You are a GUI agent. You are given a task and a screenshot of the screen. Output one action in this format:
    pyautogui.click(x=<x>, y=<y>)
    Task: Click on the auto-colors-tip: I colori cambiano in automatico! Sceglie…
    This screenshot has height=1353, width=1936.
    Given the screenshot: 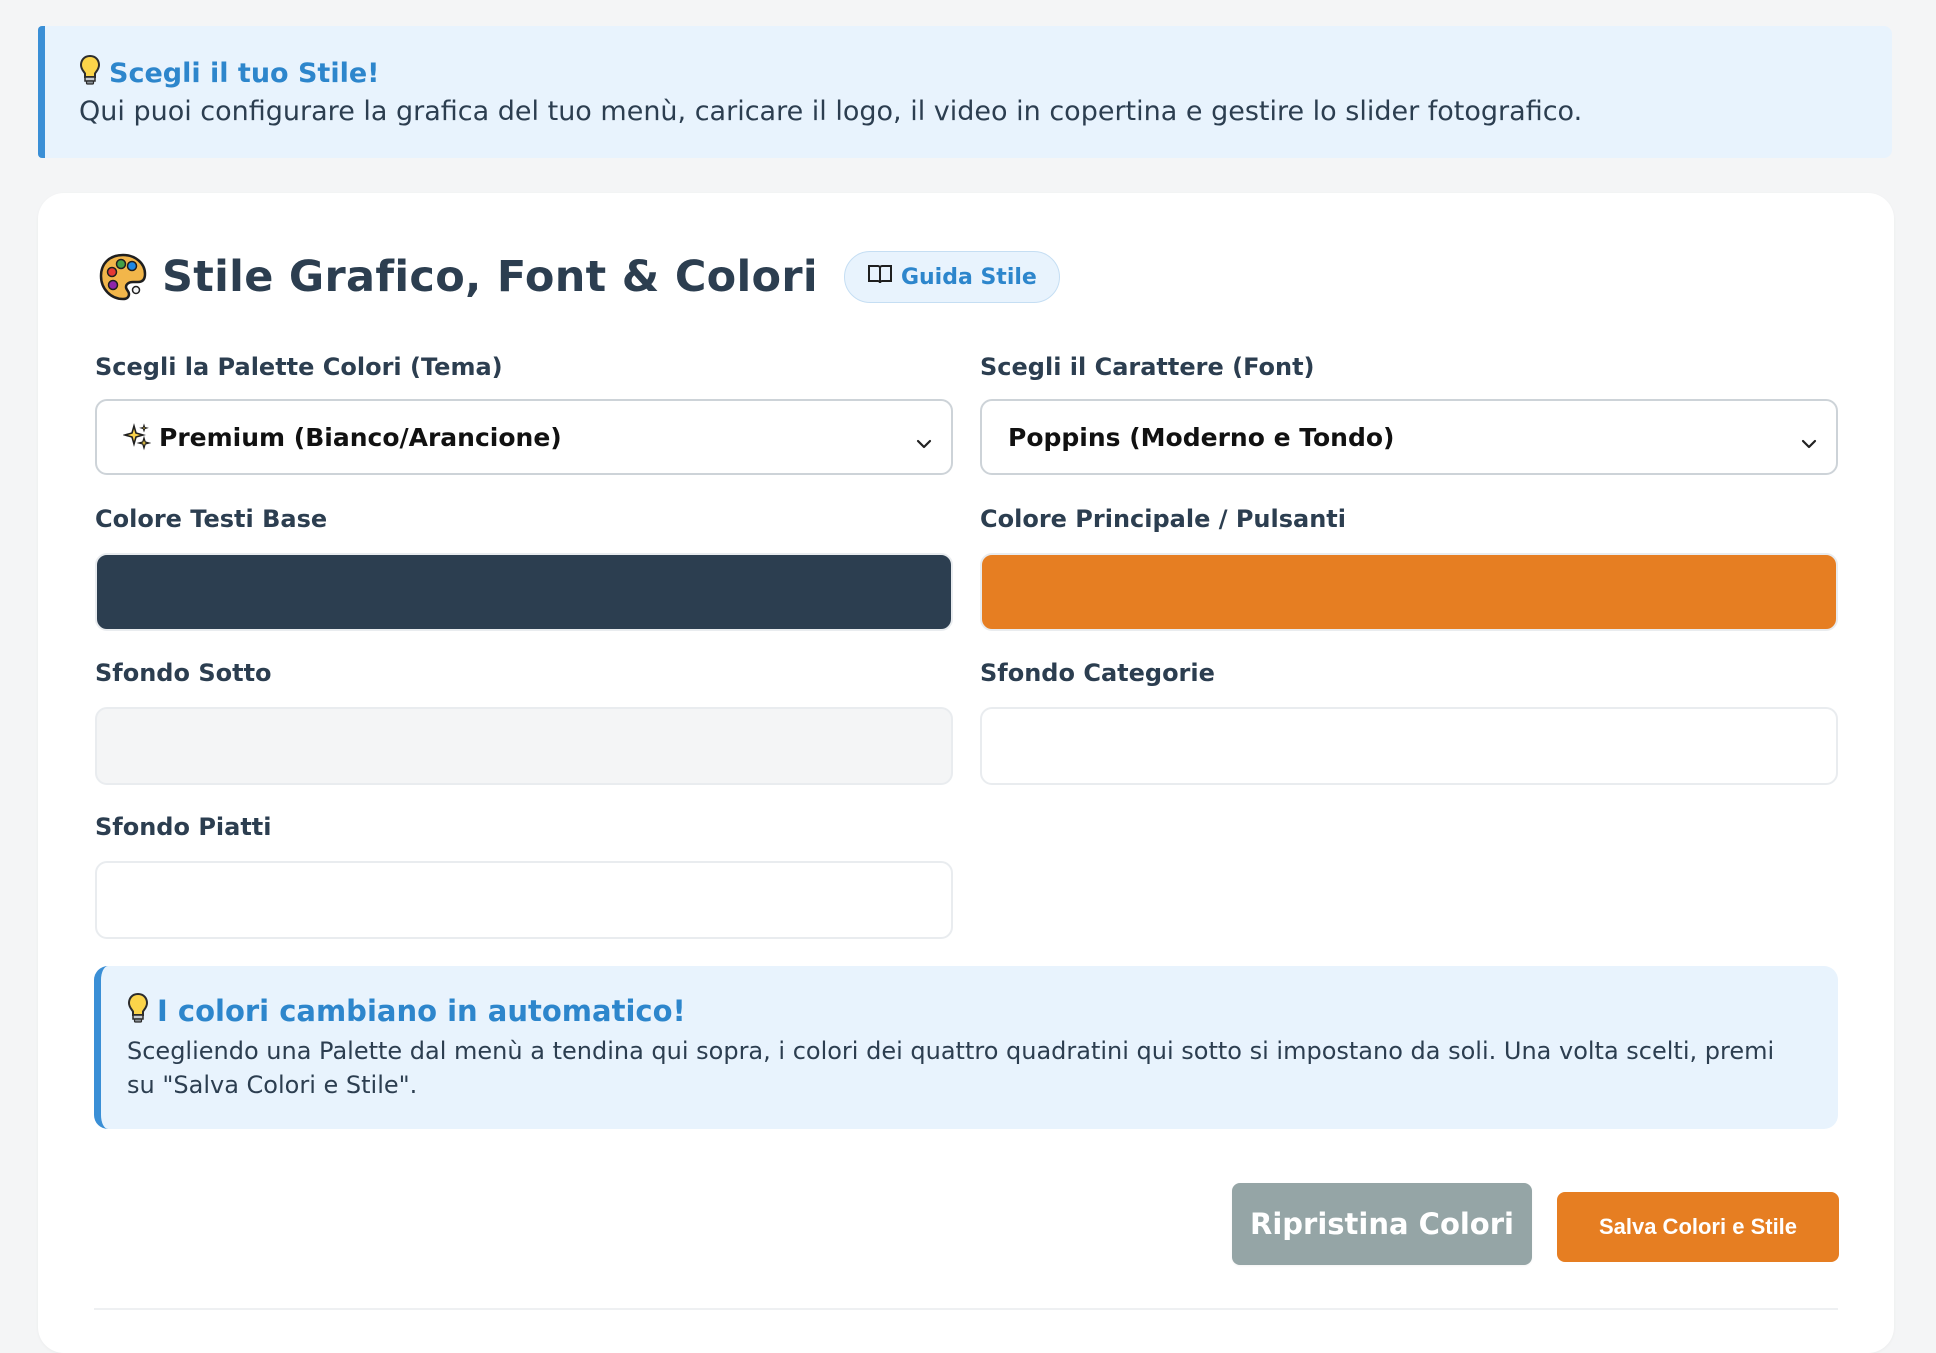 What is the action you would take?
    pyautogui.click(x=966, y=1047)
    